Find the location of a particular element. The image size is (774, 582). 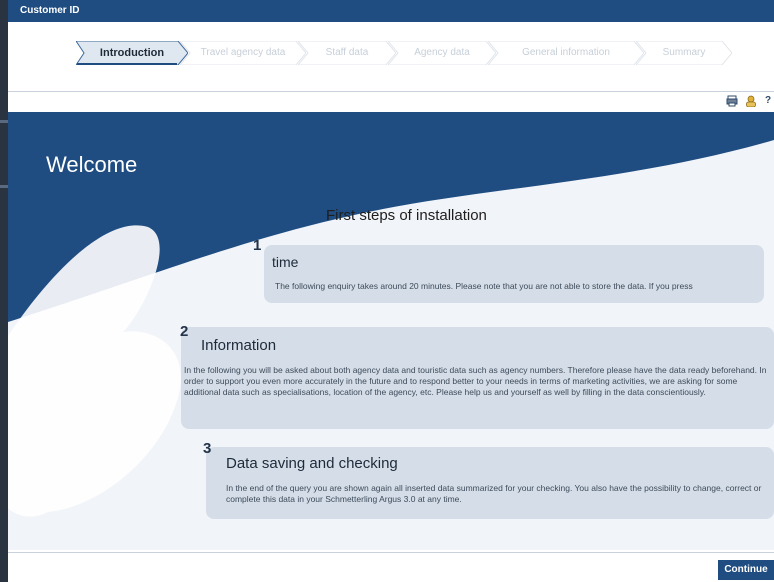

step-summary: Summary is located at coordinates (684, 53).